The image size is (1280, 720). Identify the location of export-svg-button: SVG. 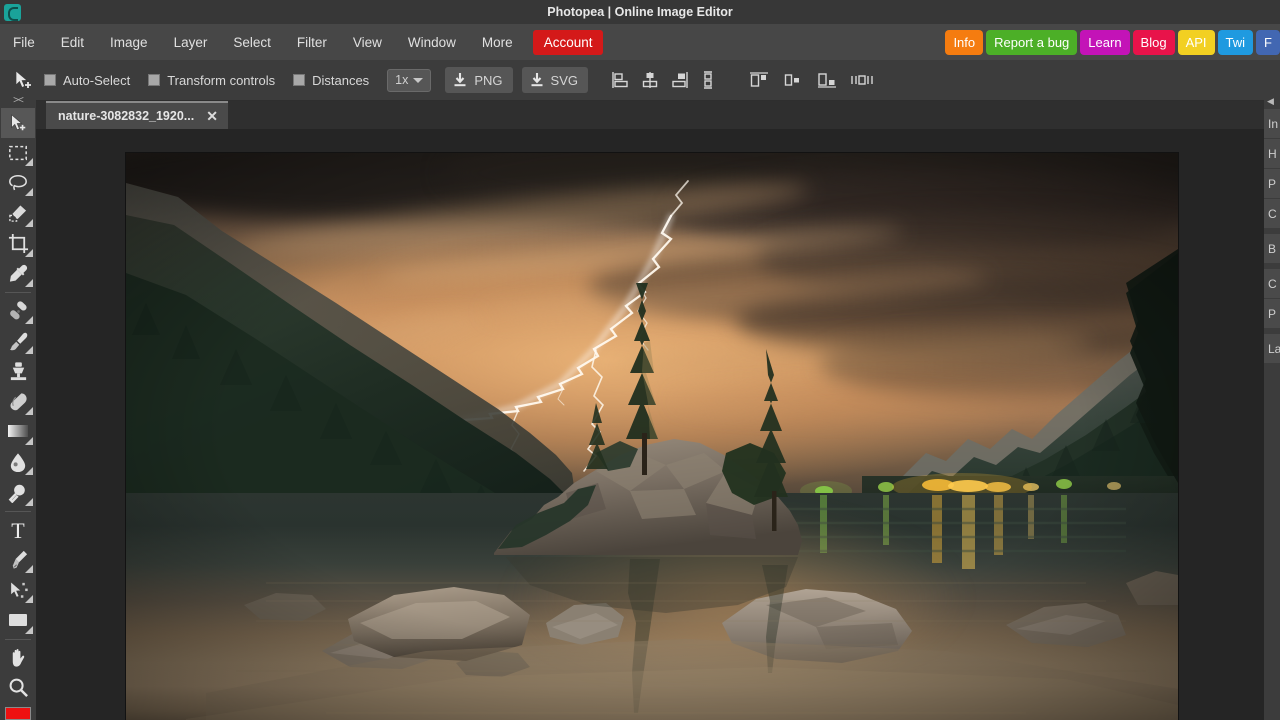
(555, 80).